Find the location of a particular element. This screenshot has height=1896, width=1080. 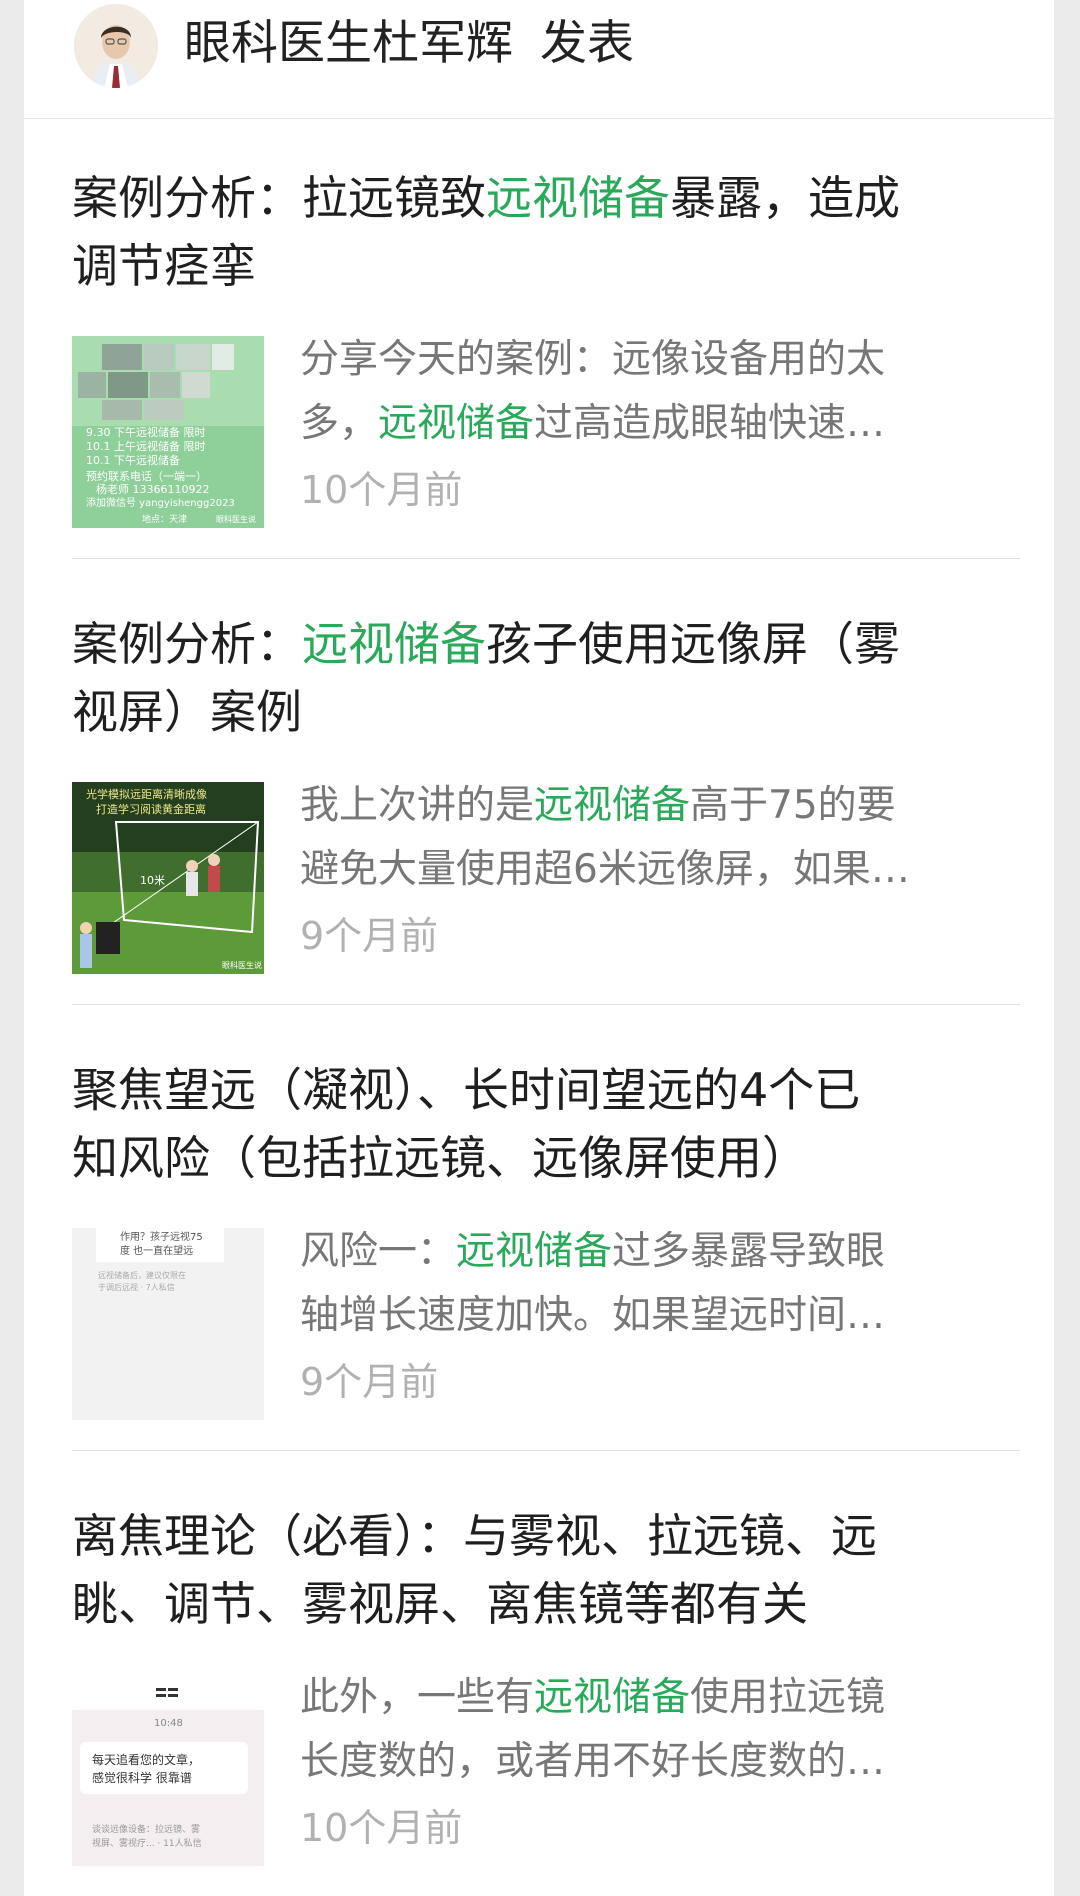

article-title: 案例分析：远视储备孩子使用远像屏（雾 视屏）案例 is located at coordinates (546, 678).